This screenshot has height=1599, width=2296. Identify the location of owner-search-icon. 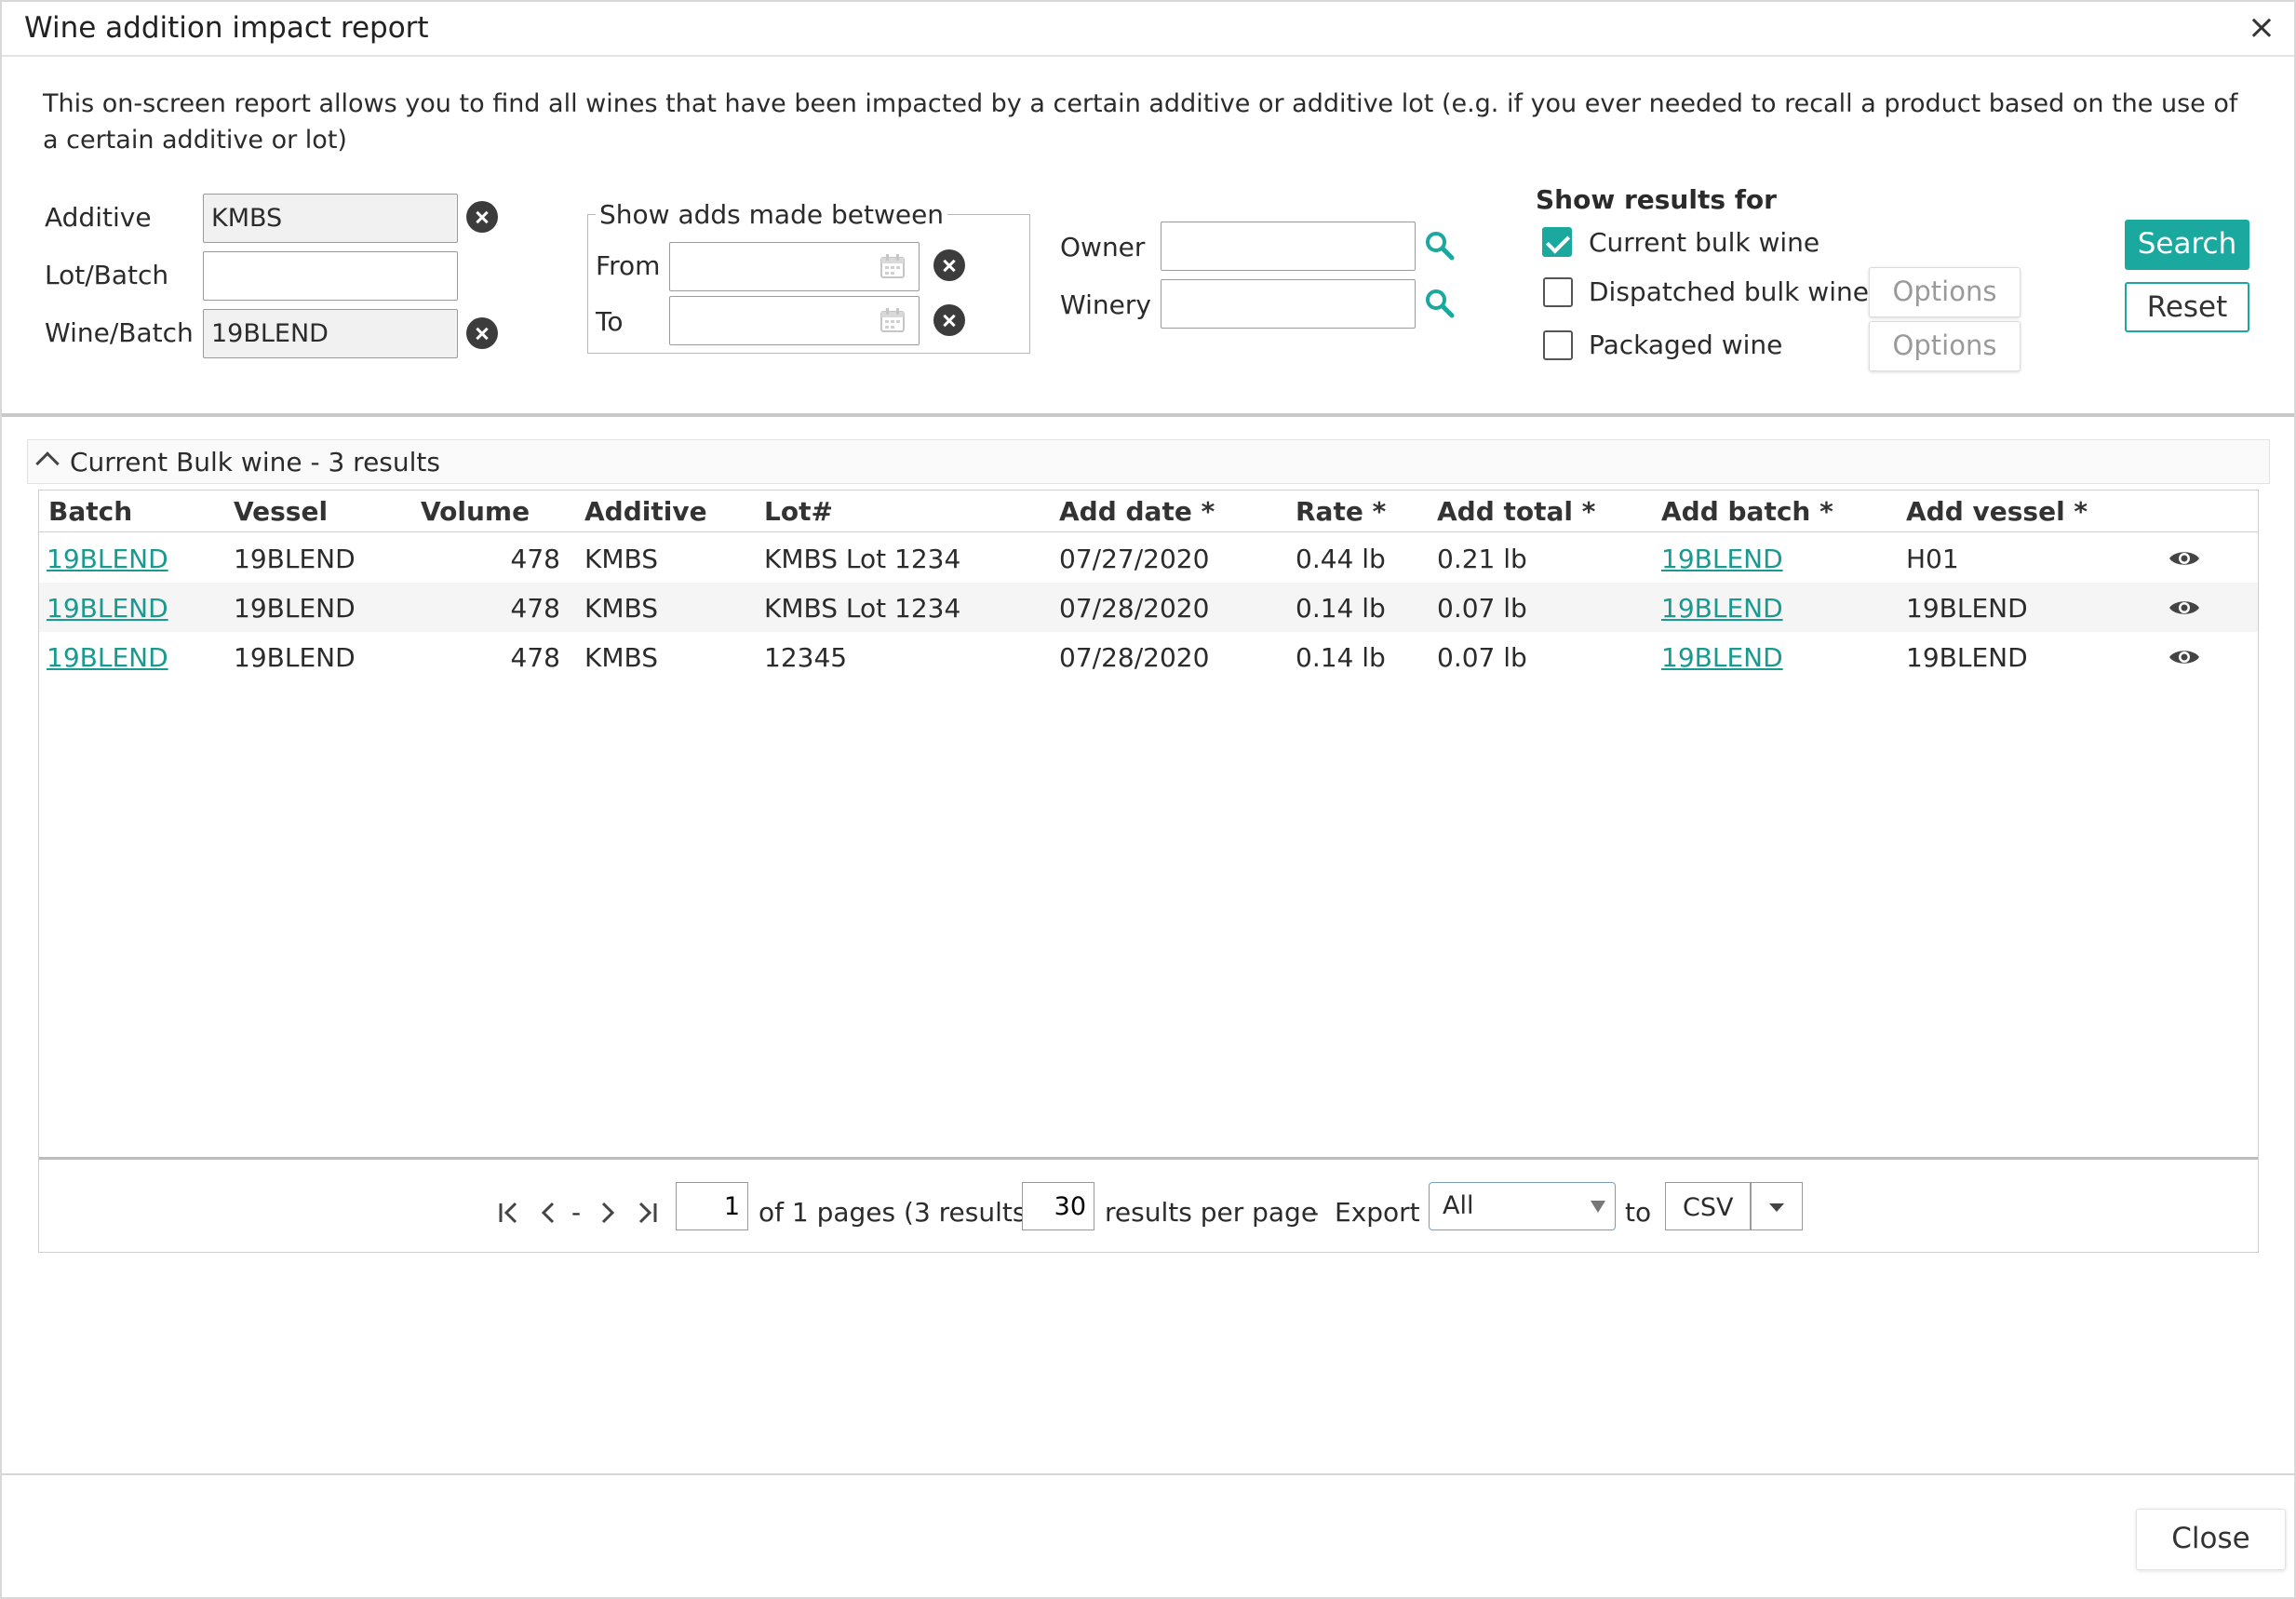
(1440, 246).